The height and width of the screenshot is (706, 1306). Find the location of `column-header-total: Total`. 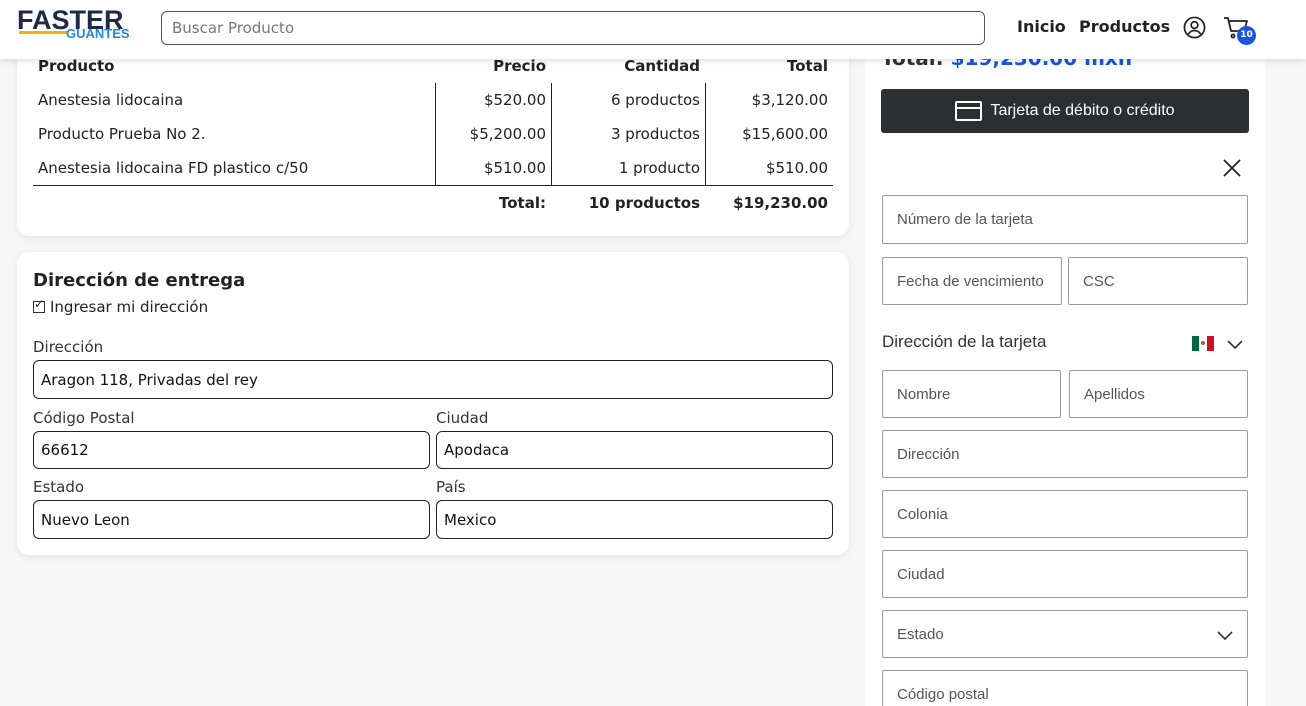

column-header-total: Total is located at coordinates (807, 66).